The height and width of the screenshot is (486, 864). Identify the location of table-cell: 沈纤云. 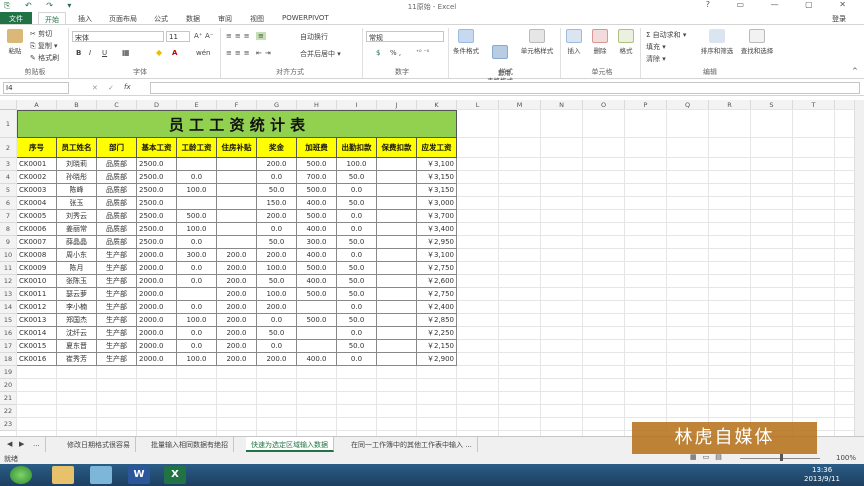
(77, 333).